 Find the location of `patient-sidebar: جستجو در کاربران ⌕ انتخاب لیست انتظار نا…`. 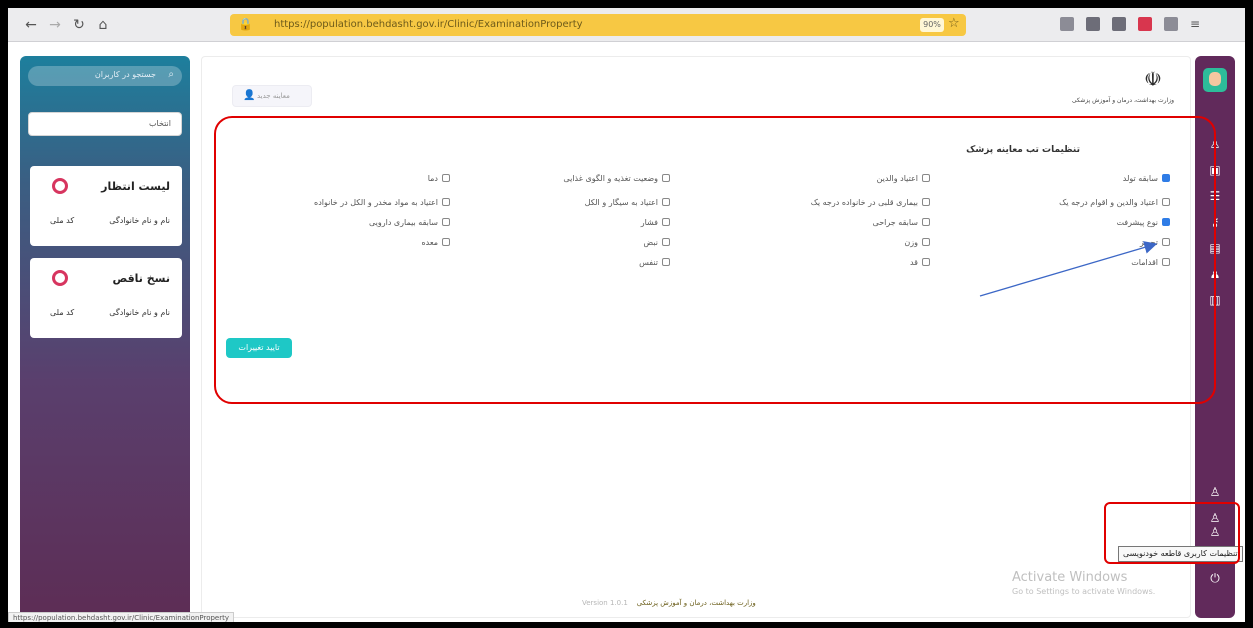

patient-sidebar: جستجو در کاربران ⌕ انتخاب لیست انتظار نا… is located at coordinates (105, 337).